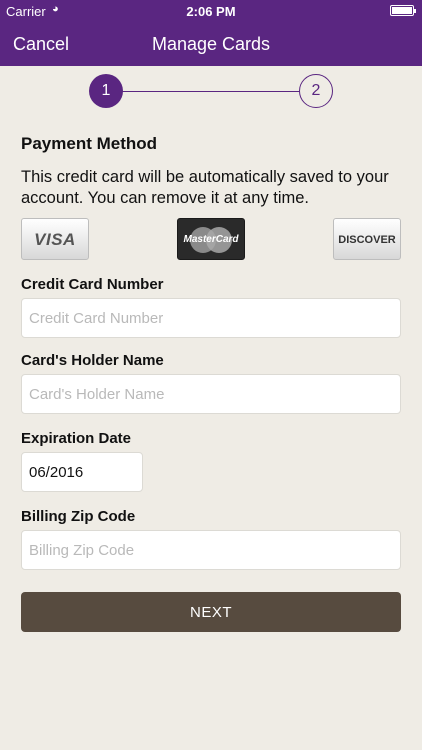 The height and width of the screenshot is (750, 422). I want to click on card-number-label: Credit Card Number, so click(92, 284).